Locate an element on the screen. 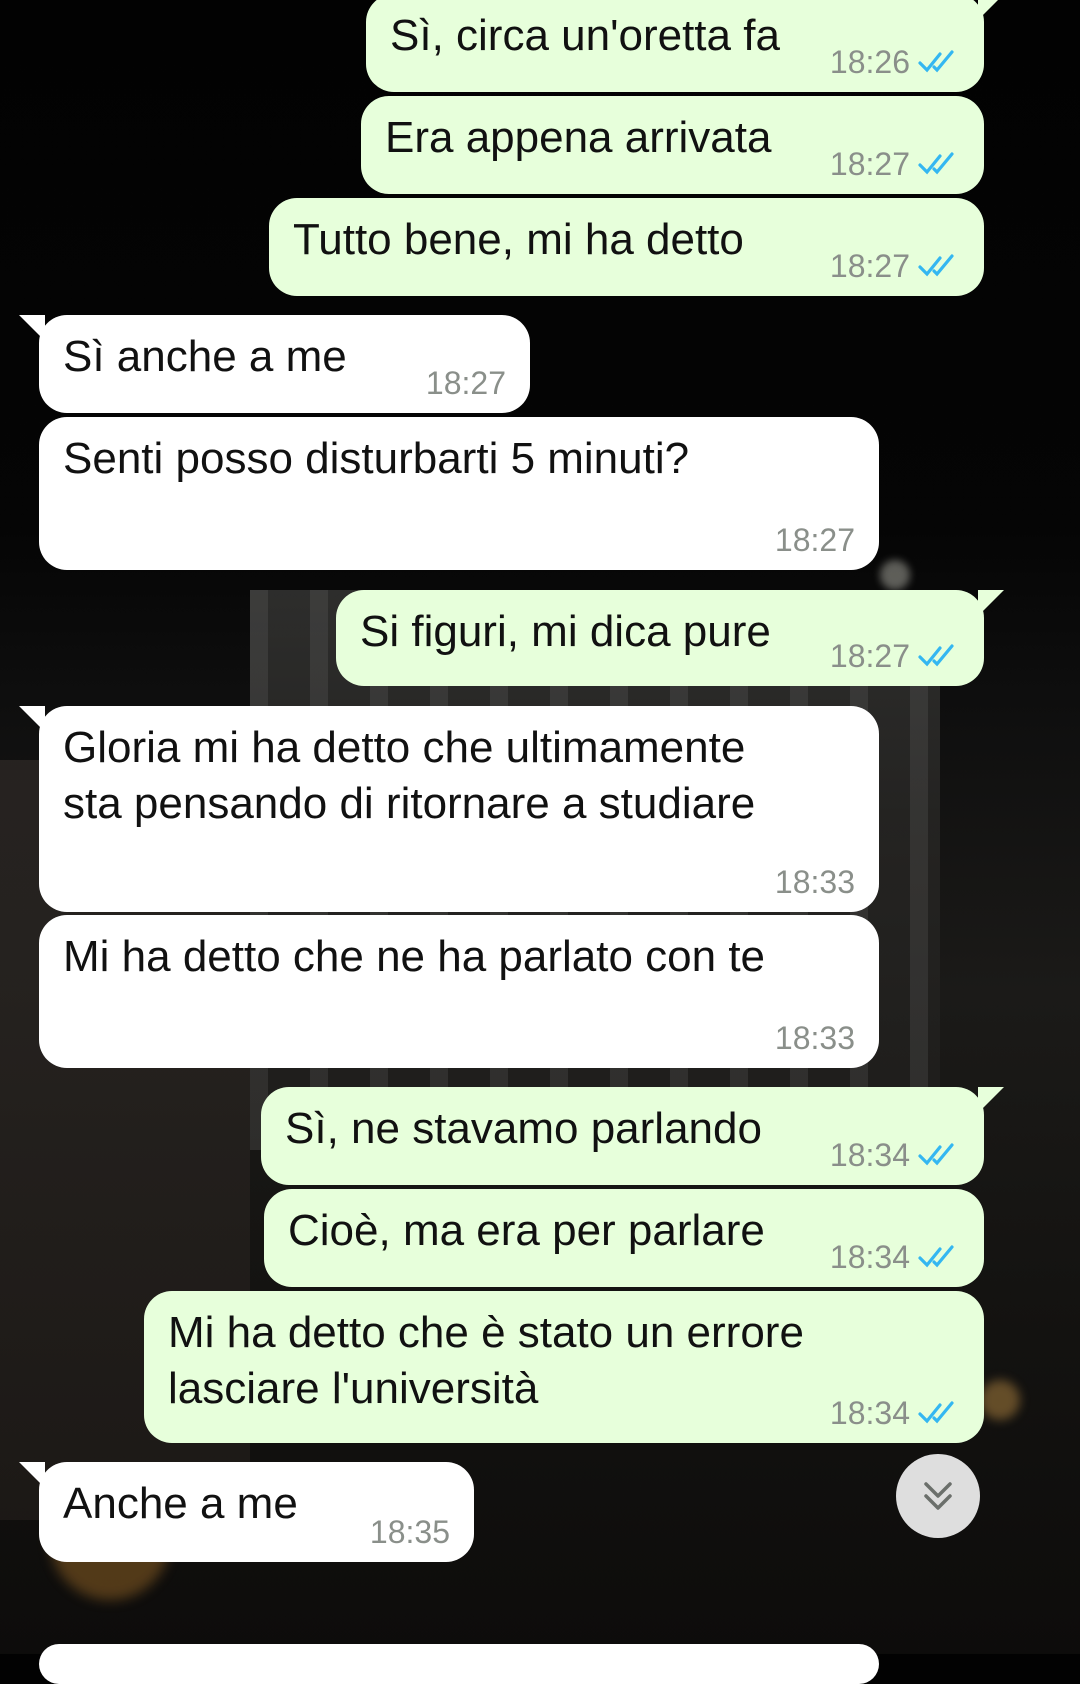  message-bubble-incoming: Sì anche a me 18:27 is located at coordinates (274, 364).